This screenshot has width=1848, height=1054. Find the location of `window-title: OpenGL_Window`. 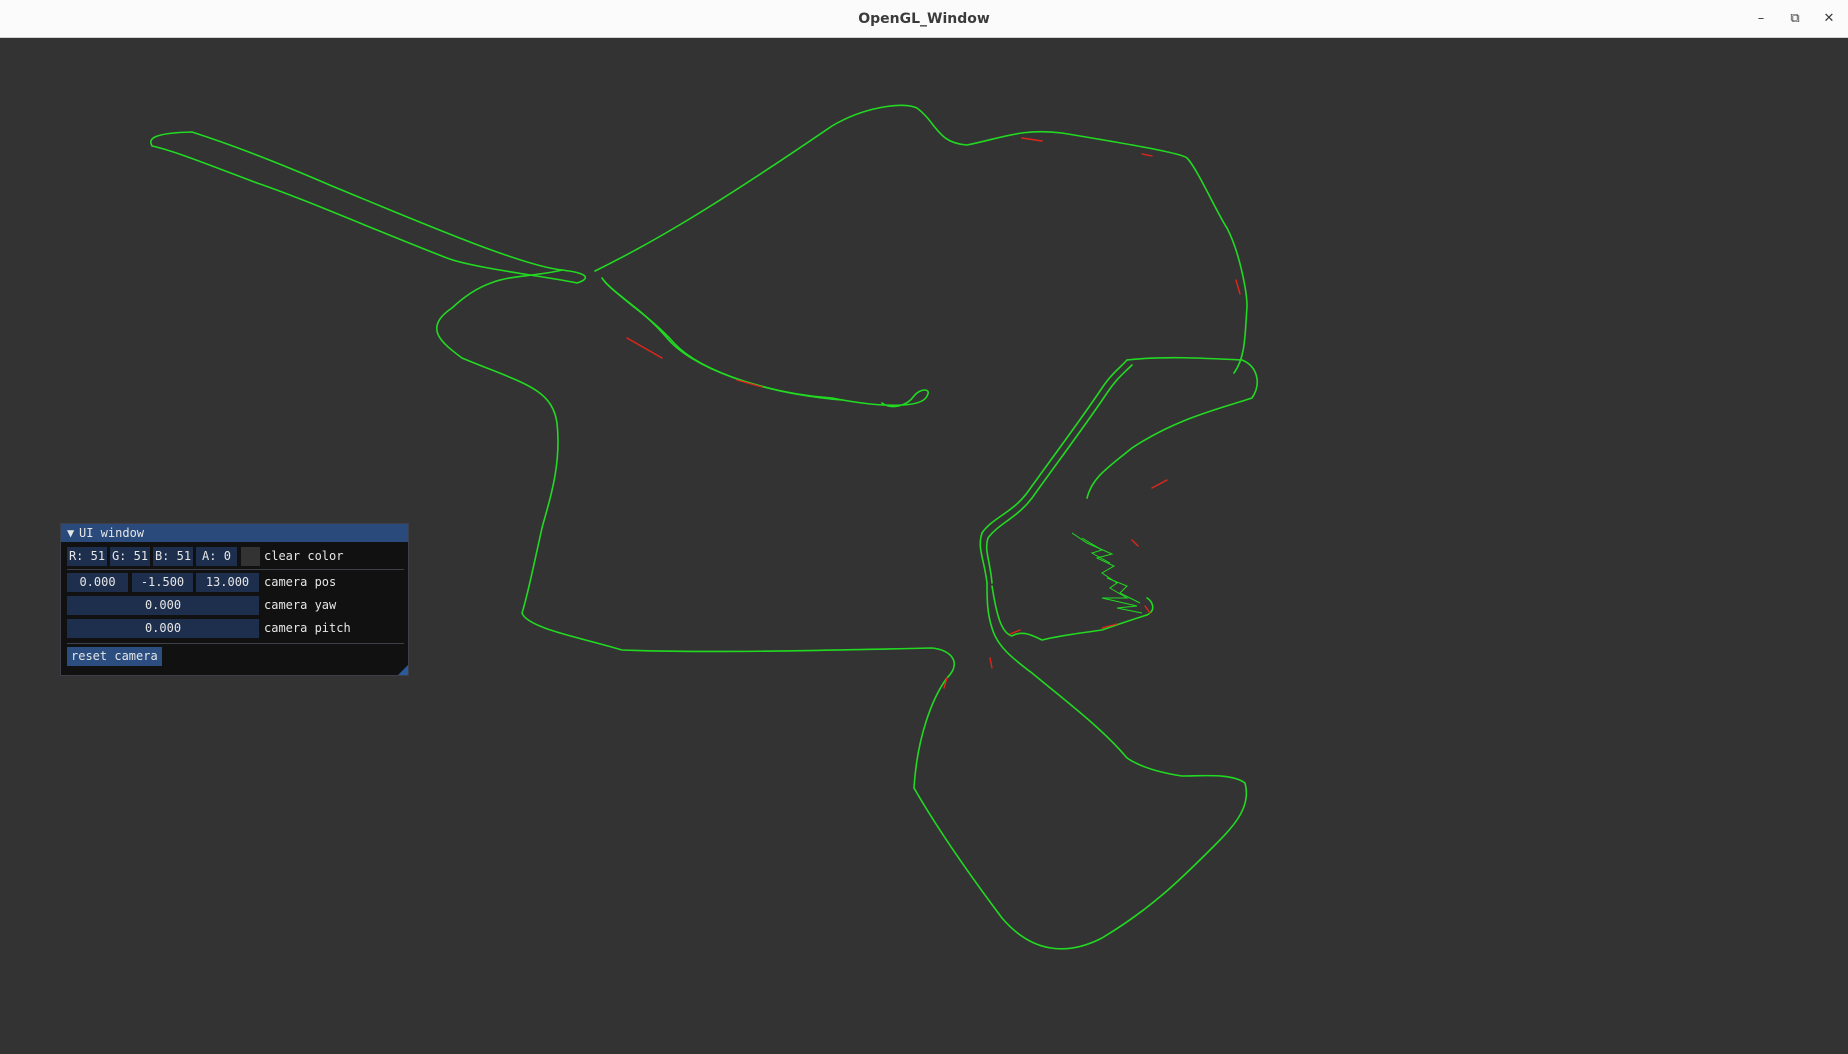

window-title: OpenGL_Window is located at coordinates (924, 19).